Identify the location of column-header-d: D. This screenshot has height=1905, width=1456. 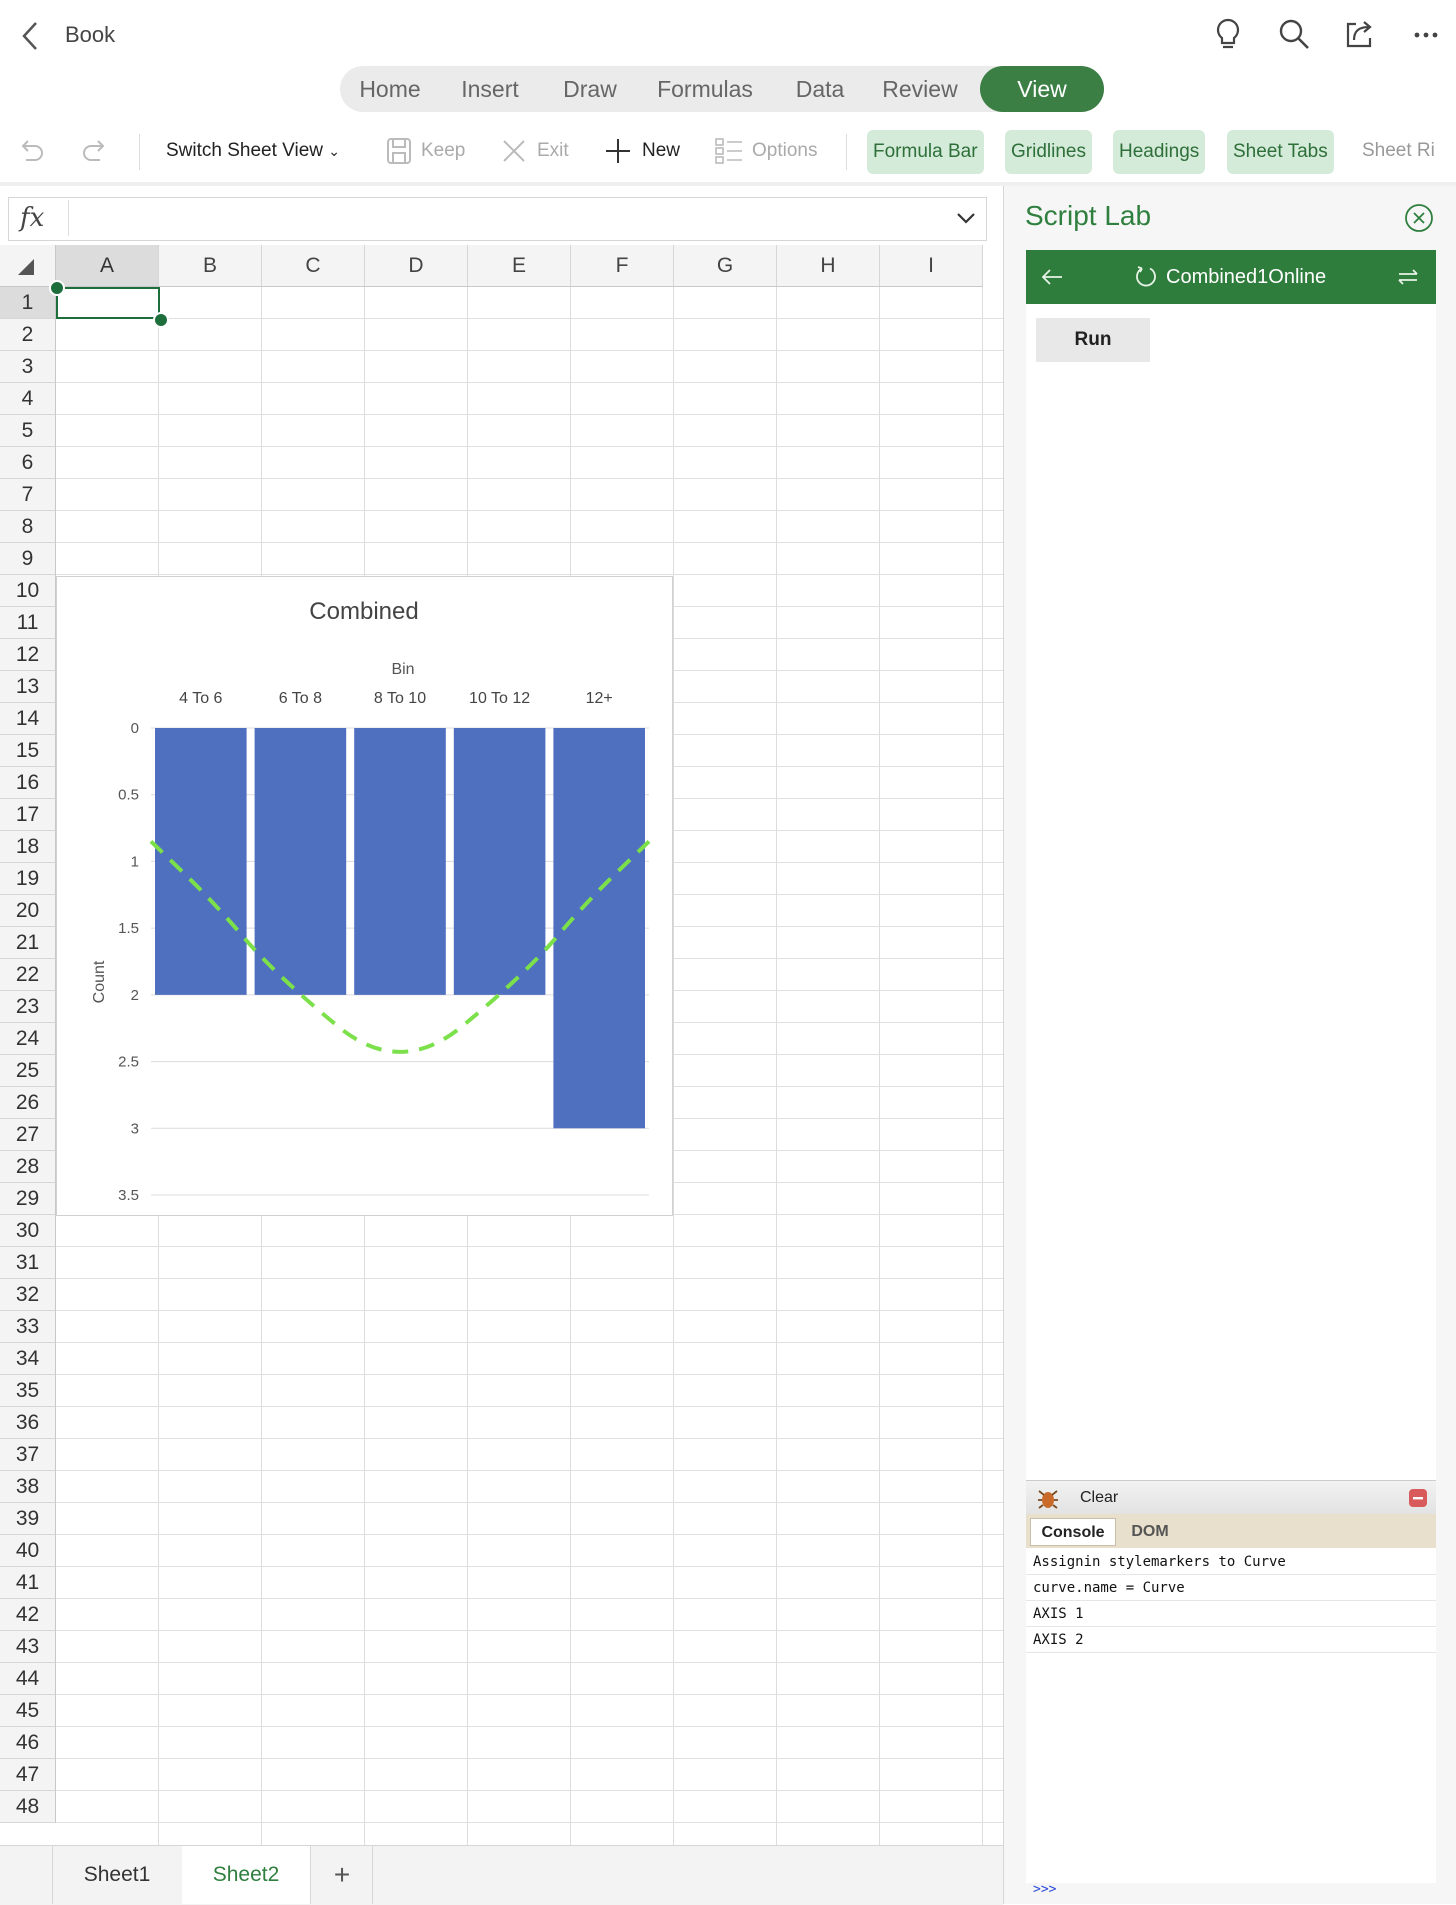
(416, 266).